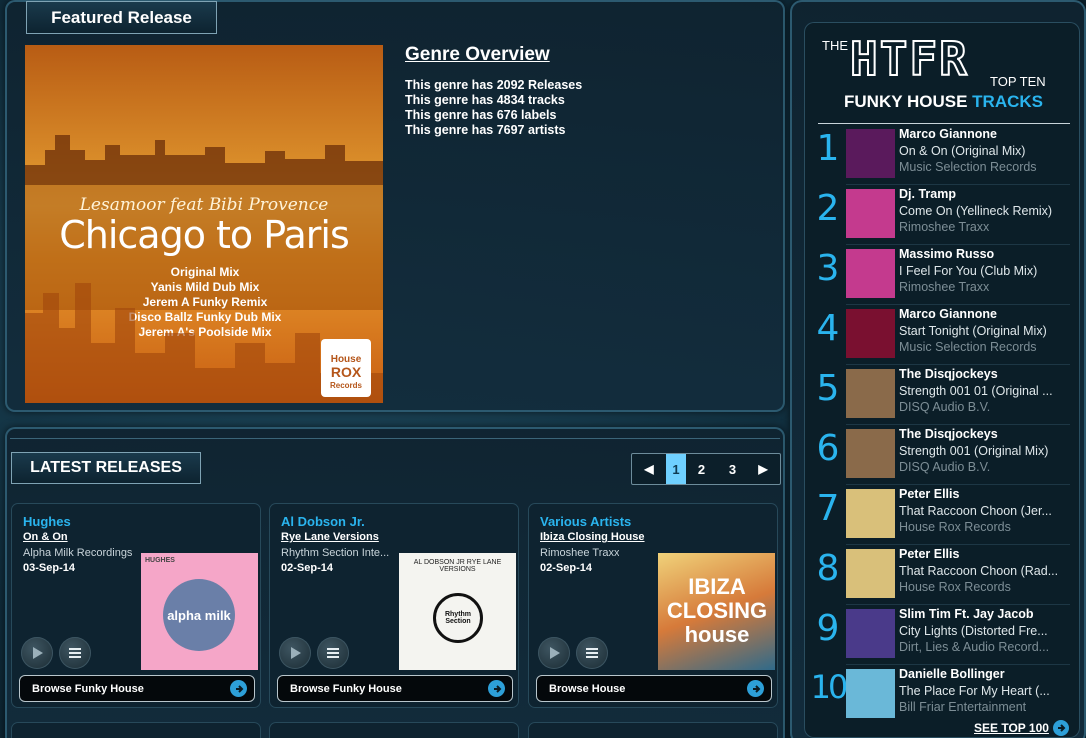  Describe the element at coordinates (121, 17) in the screenshot. I see `featured-tab-label: Featured Release` at that location.